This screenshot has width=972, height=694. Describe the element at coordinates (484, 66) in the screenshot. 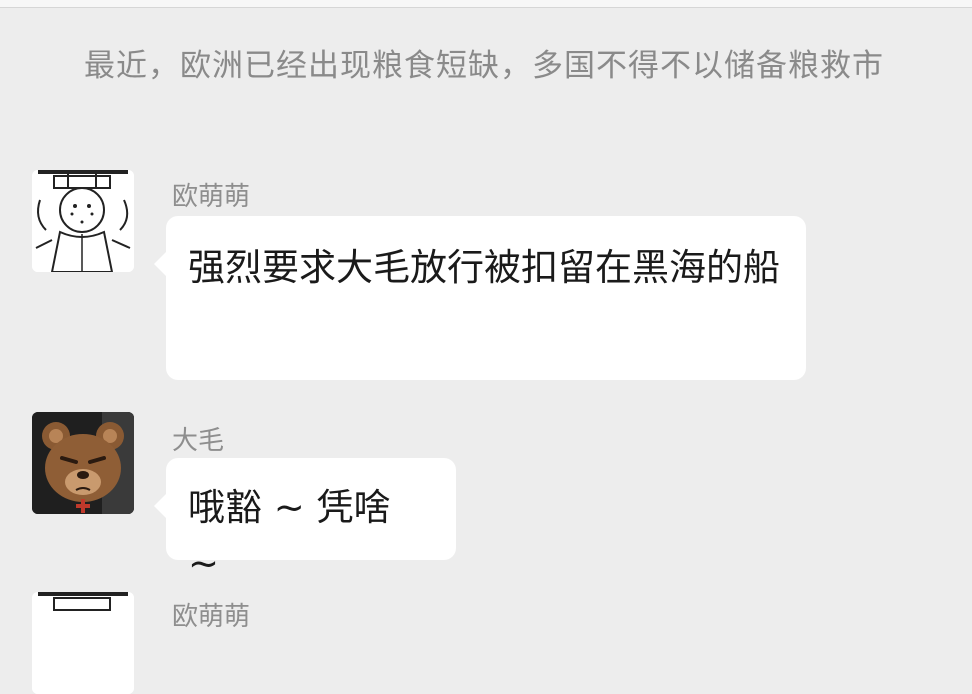

I see `system-message: 最近，欧洲已经出现粮食短缺，多国不得不以储备粮救市` at that location.